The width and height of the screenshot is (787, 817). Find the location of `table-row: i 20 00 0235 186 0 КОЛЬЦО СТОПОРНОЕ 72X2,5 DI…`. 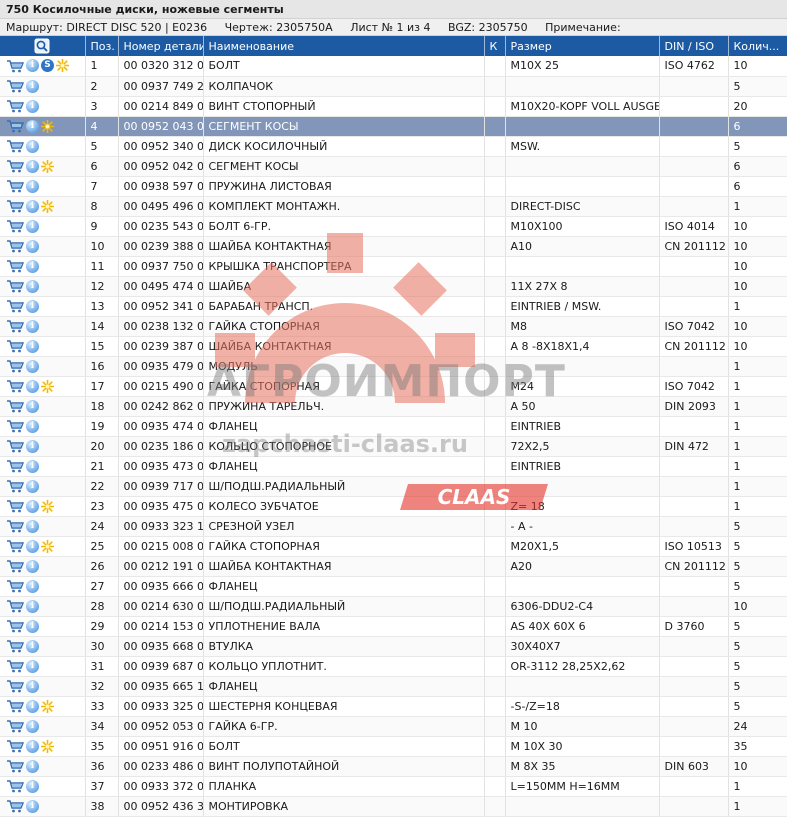

table-row: i 20 00 0235 186 0 КОЛЬЦО СТОПОРНОЕ 72X2,5 DI… is located at coordinates (393, 446).